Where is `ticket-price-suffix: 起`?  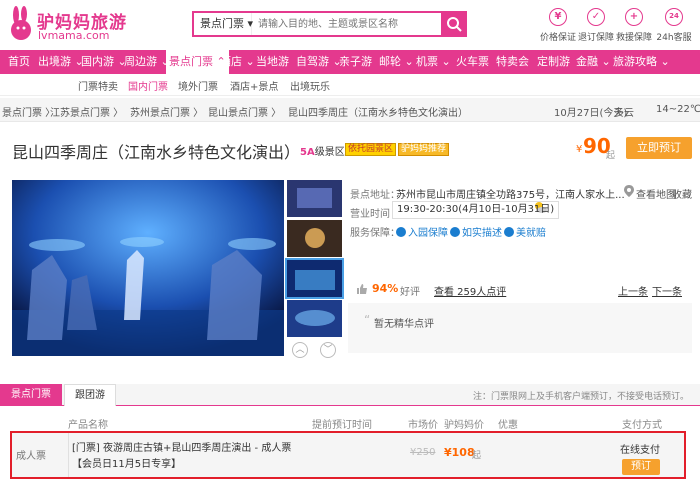
ticket-price-suffix: 起 is located at coordinates (477, 456).